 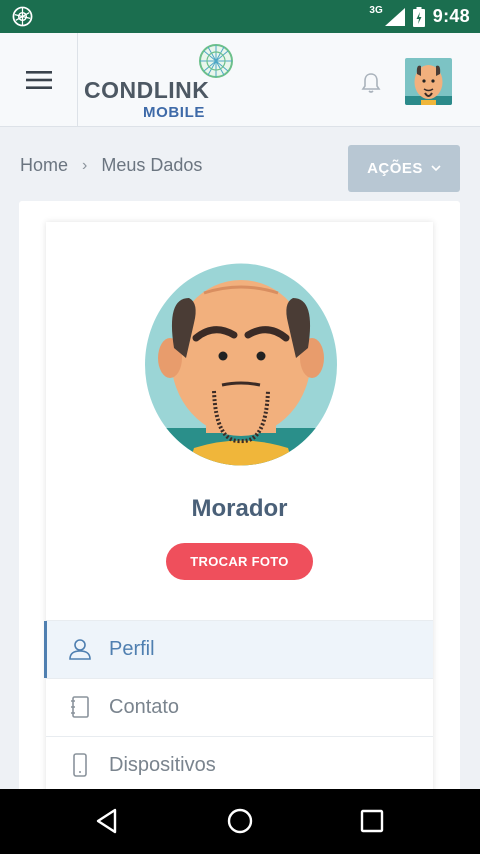 What do you see at coordinates (107, 821) in the screenshot?
I see `back-icon` at bounding box center [107, 821].